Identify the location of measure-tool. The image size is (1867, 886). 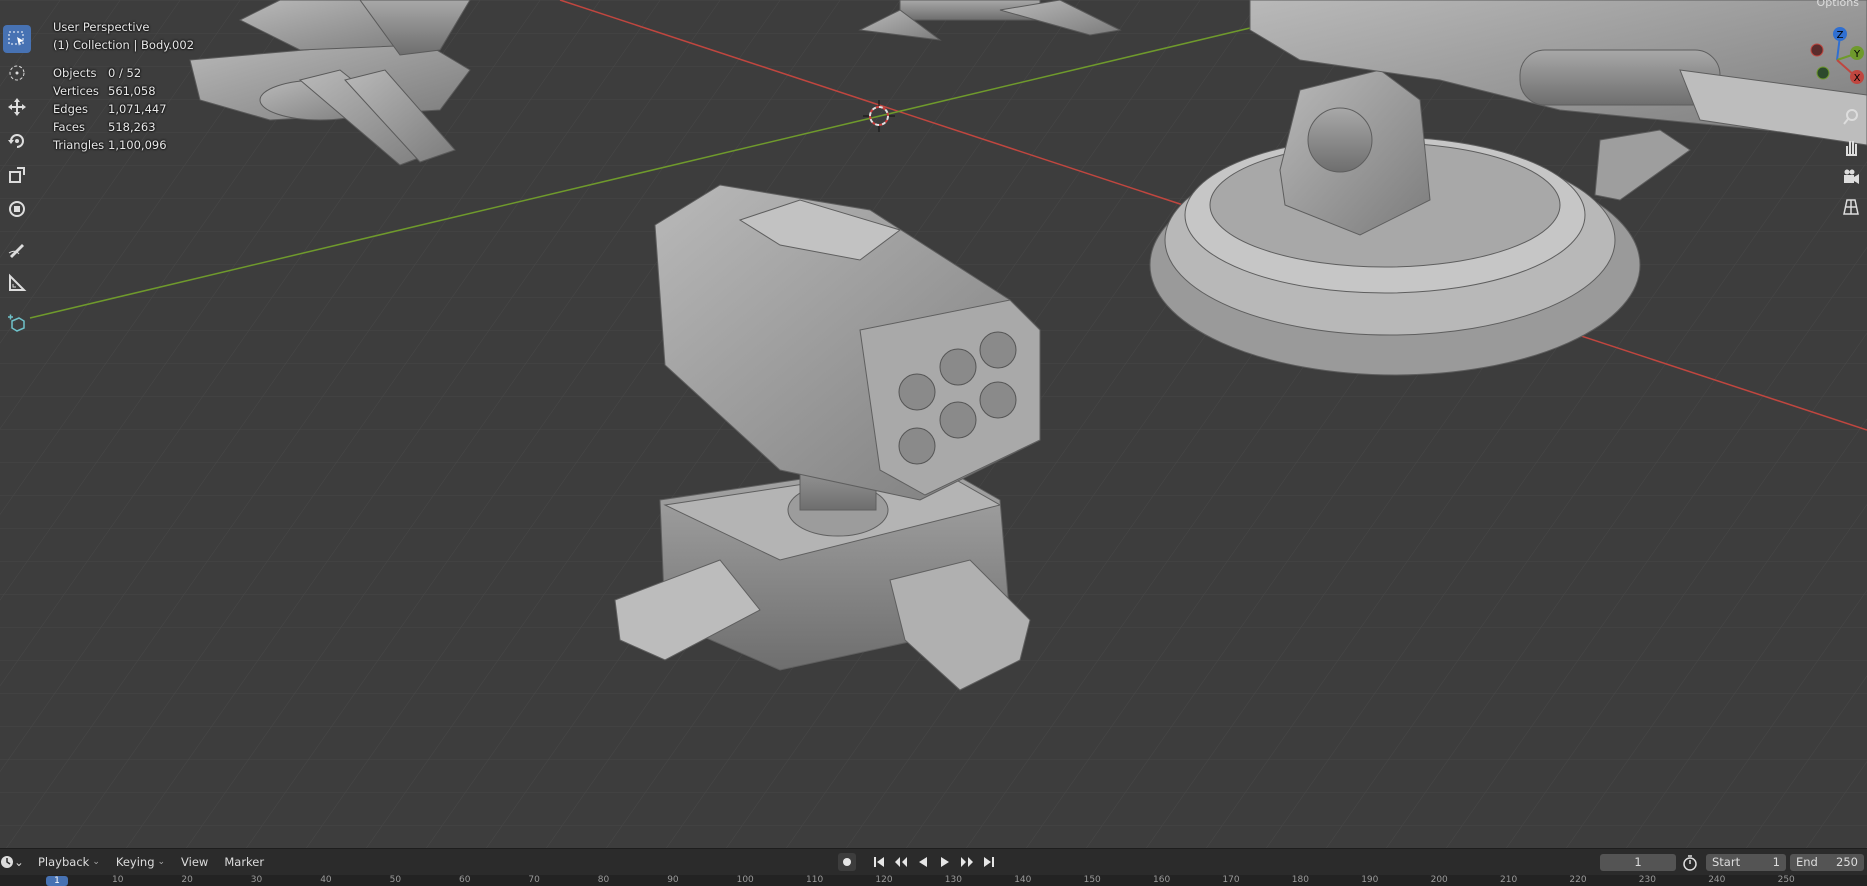
(17, 283).